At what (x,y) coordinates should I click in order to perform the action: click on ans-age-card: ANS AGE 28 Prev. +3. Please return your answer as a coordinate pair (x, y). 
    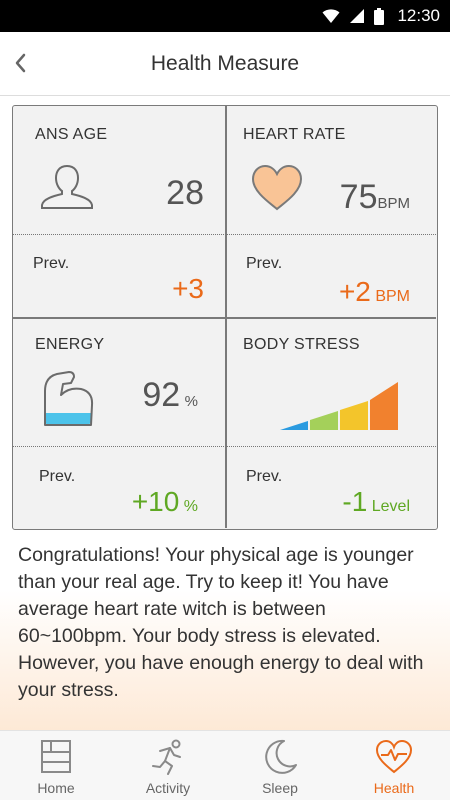
    Looking at the image, I should click on (118, 211).